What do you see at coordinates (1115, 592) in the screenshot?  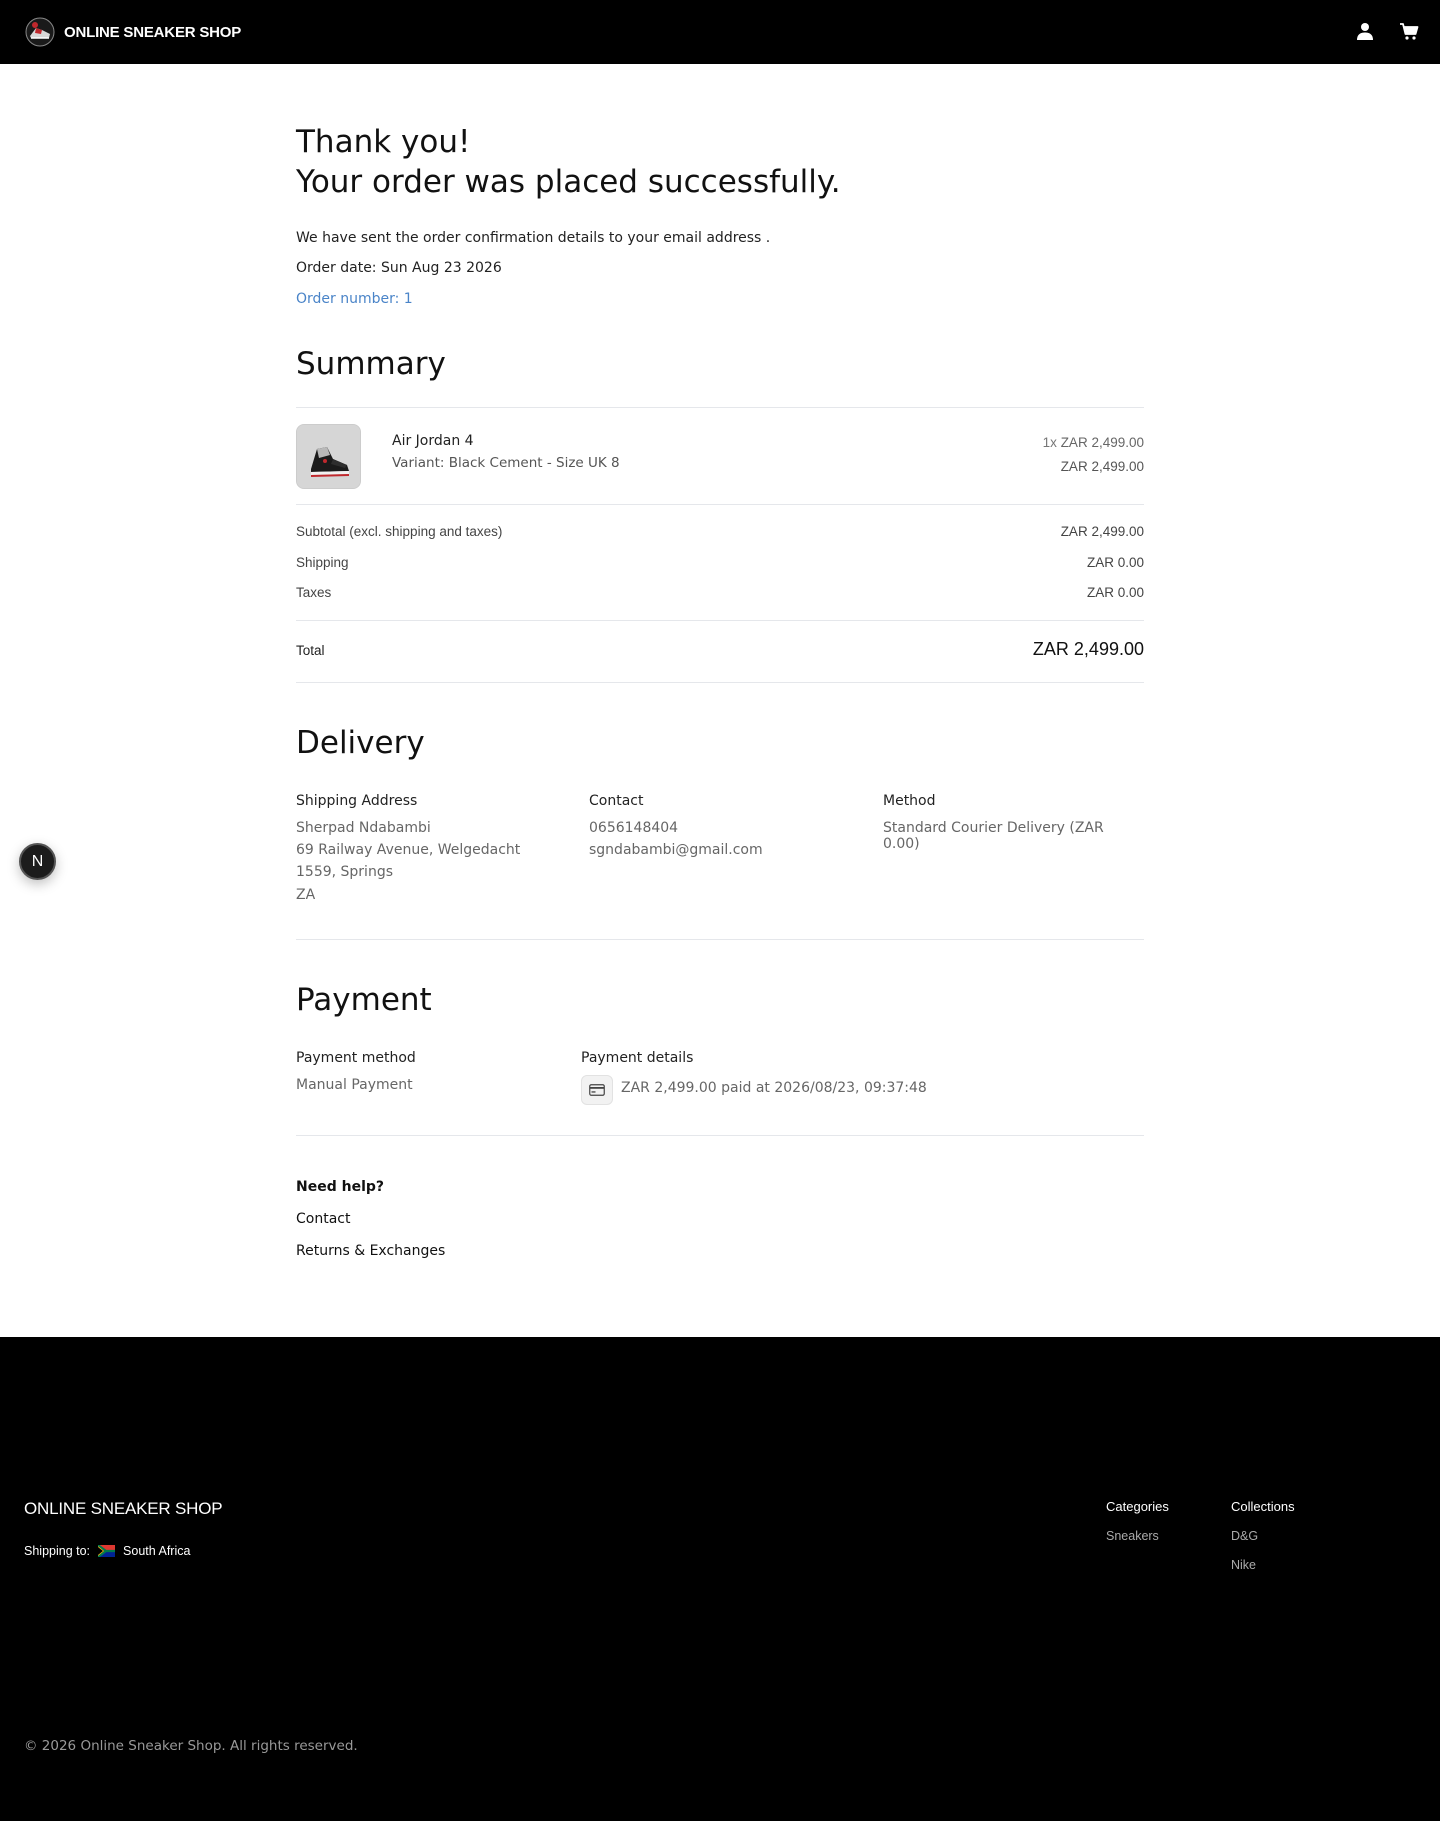 I see `taxes-value: ZAR 0.00` at bounding box center [1115, 592].